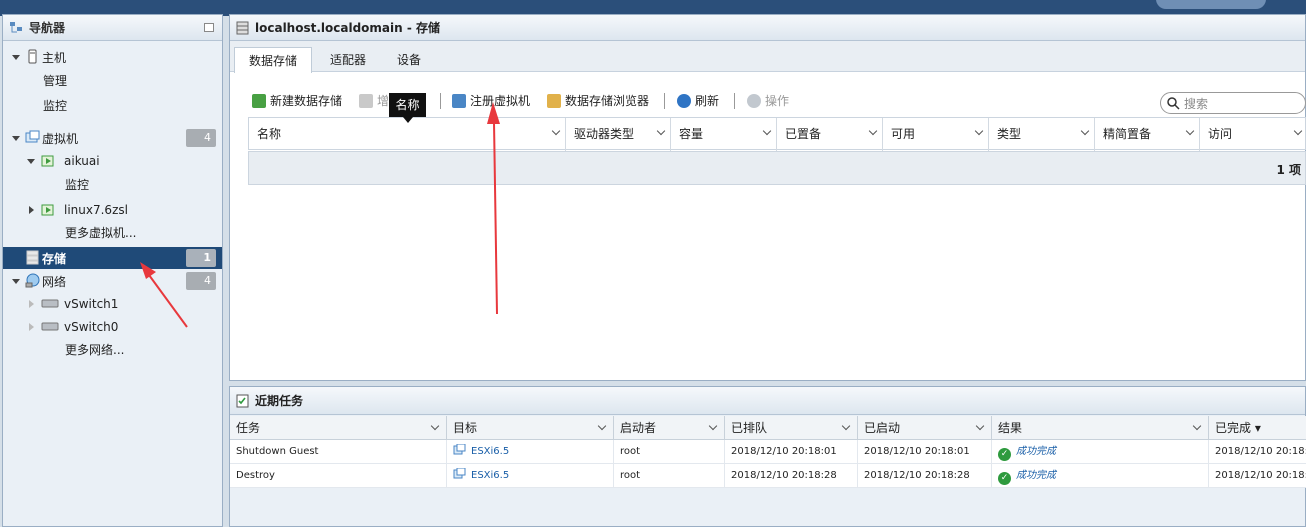 The image size is (1306, 527). Describe the element at coordinates (320, 215) in the screenshot. I see `annotation-arrows` at that location.